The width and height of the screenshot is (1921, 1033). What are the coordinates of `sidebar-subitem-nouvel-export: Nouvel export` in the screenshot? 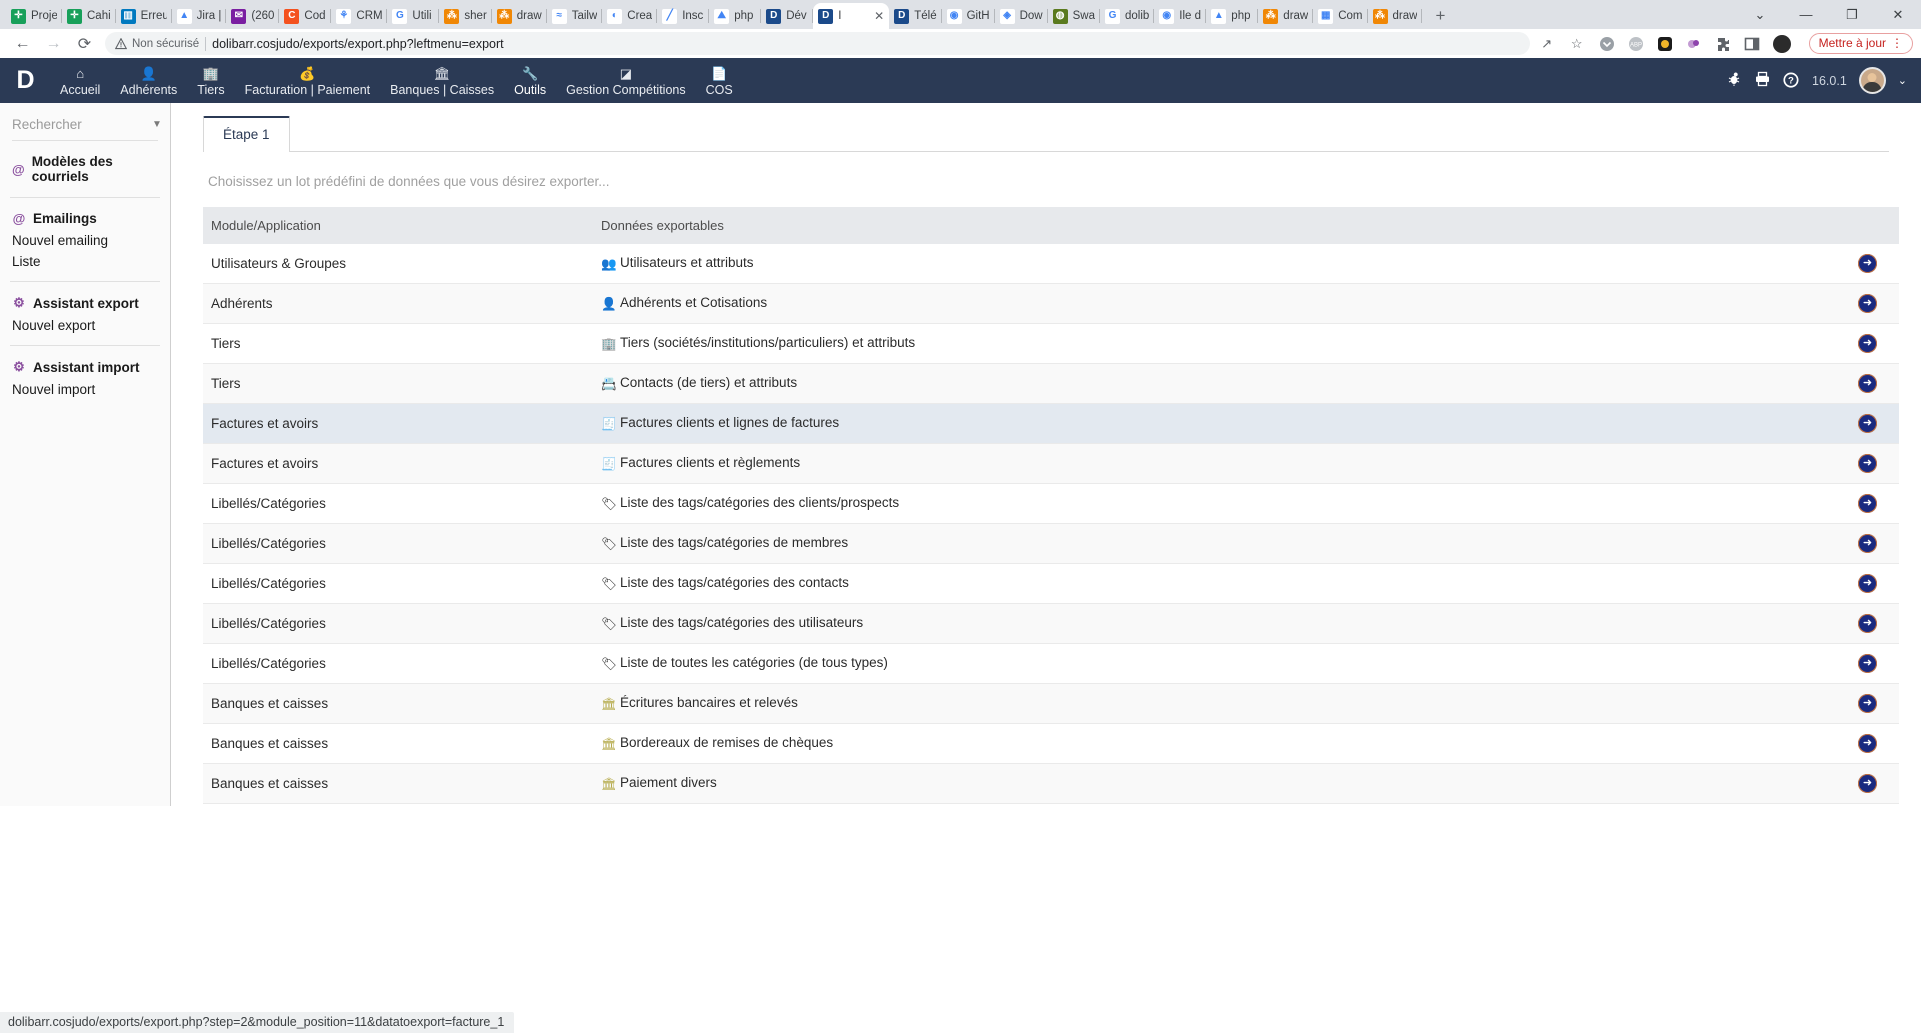 It's located at (85, 325).